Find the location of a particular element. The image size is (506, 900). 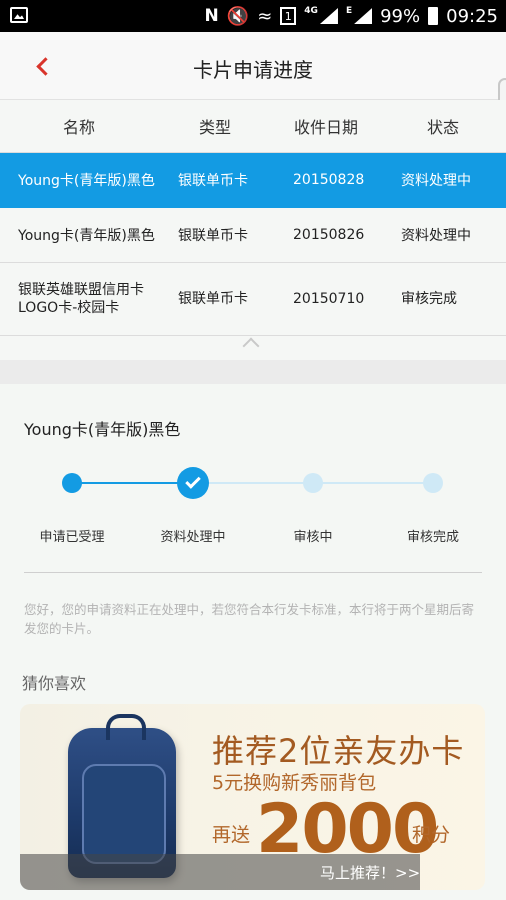

step-label: 审核完成 is located at coordinates (432, 537).